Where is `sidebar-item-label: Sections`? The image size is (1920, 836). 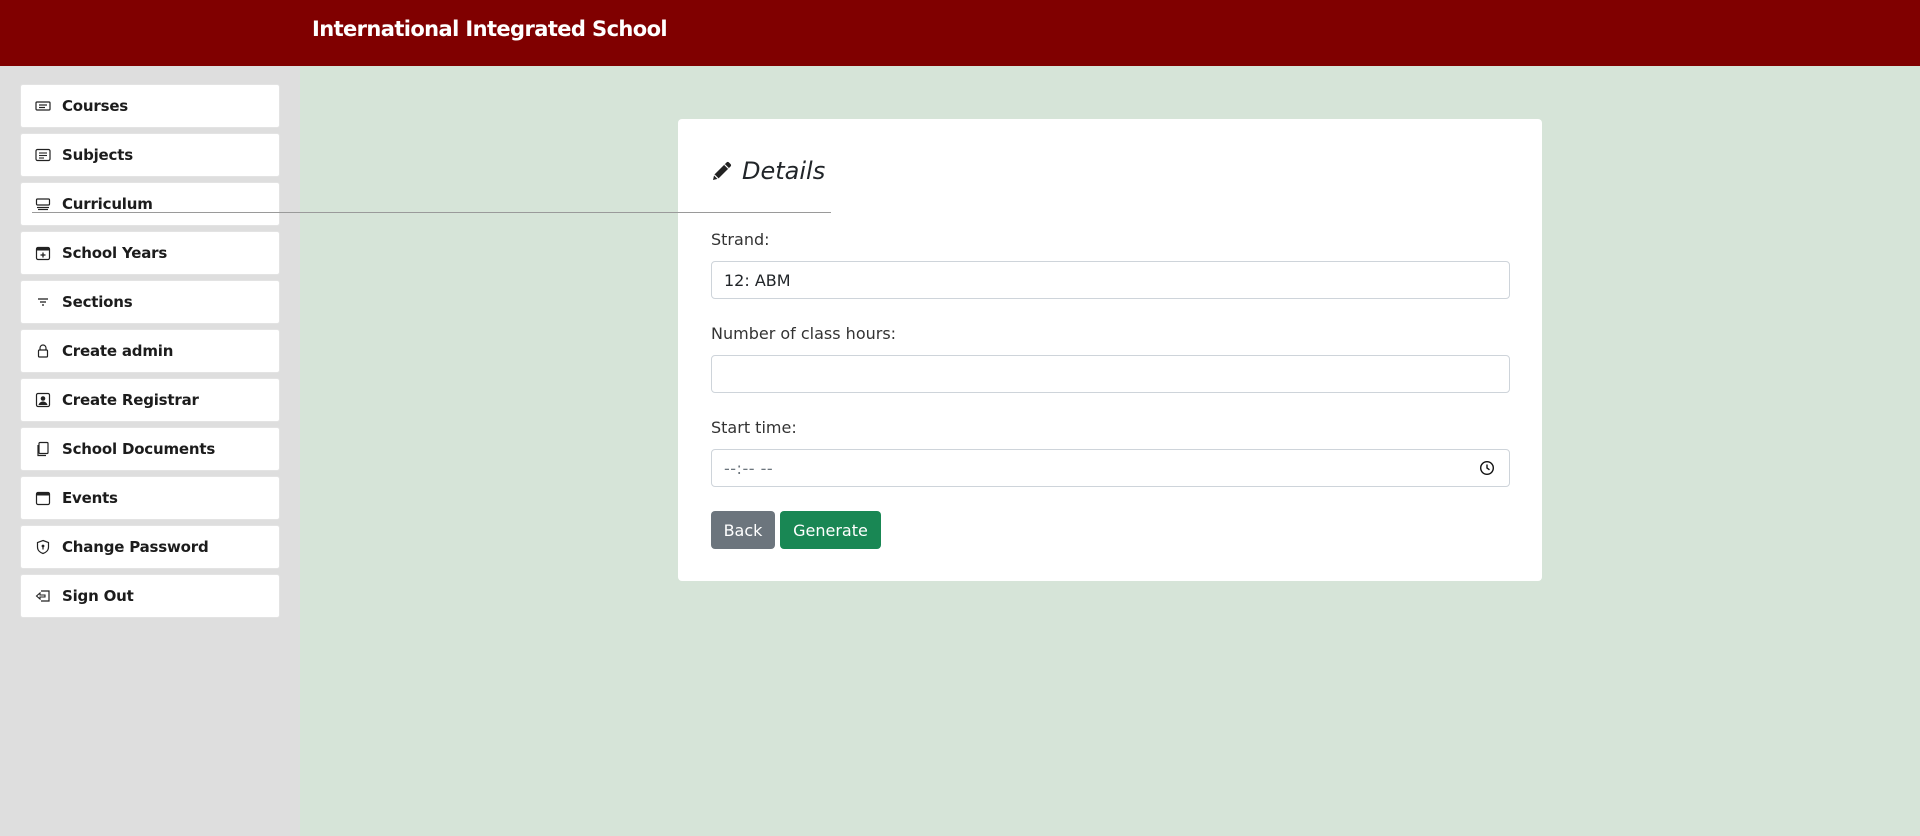
sidebar-item-label: Sections is located at coordinates (97, 302).